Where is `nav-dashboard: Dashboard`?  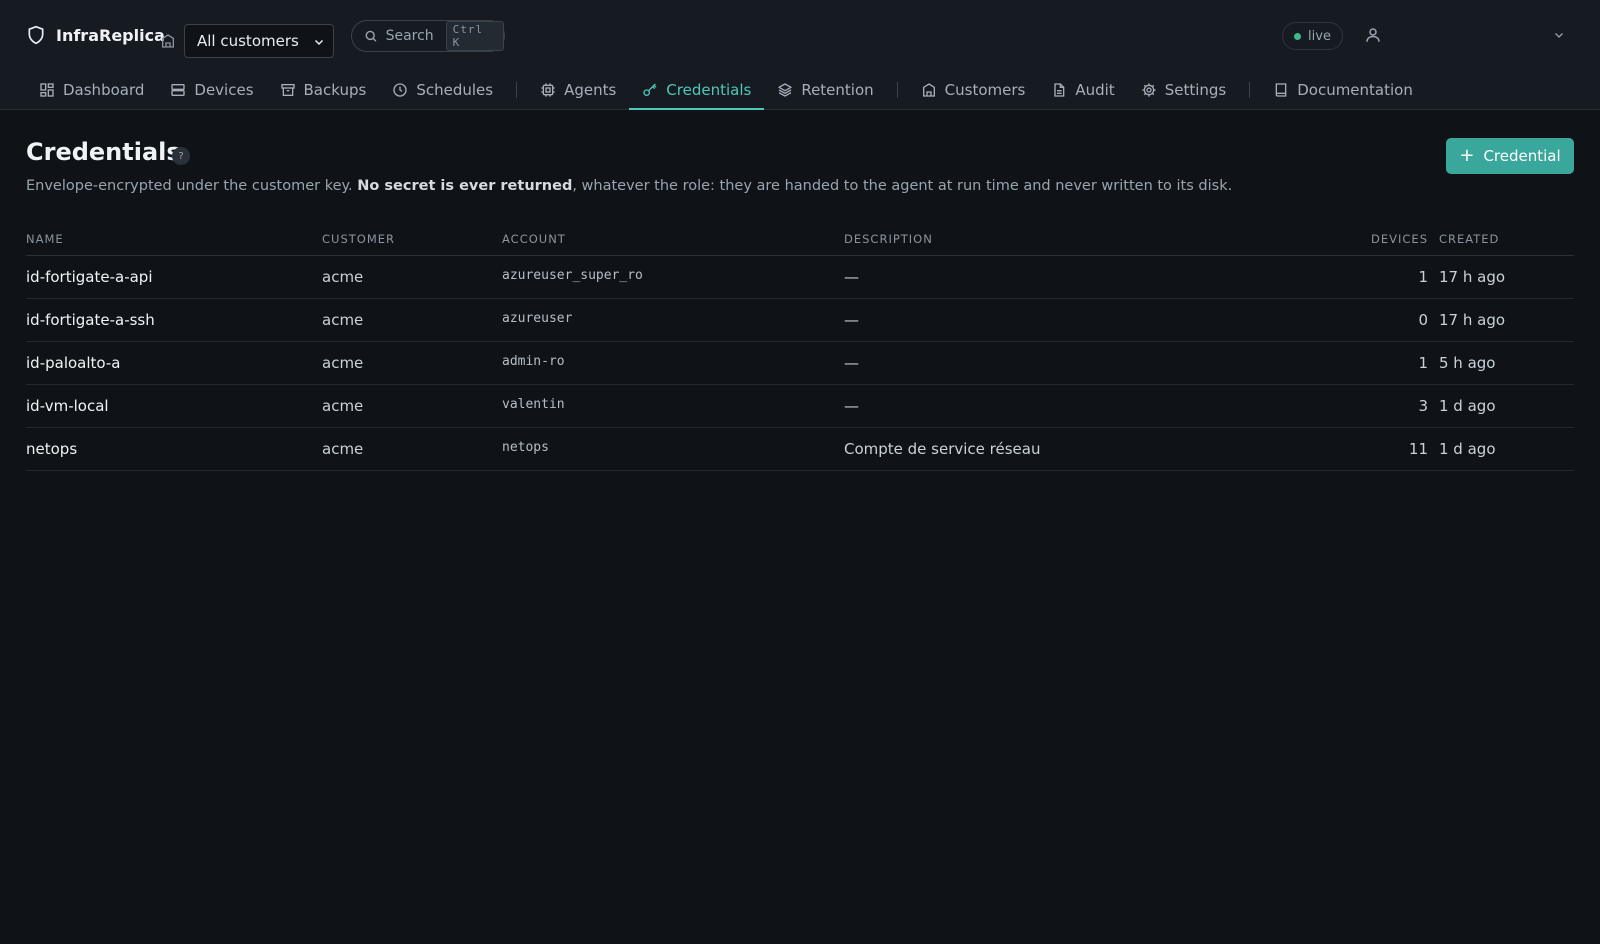
nav-dashboard: Dashboard is located at coordinates (91, 91).